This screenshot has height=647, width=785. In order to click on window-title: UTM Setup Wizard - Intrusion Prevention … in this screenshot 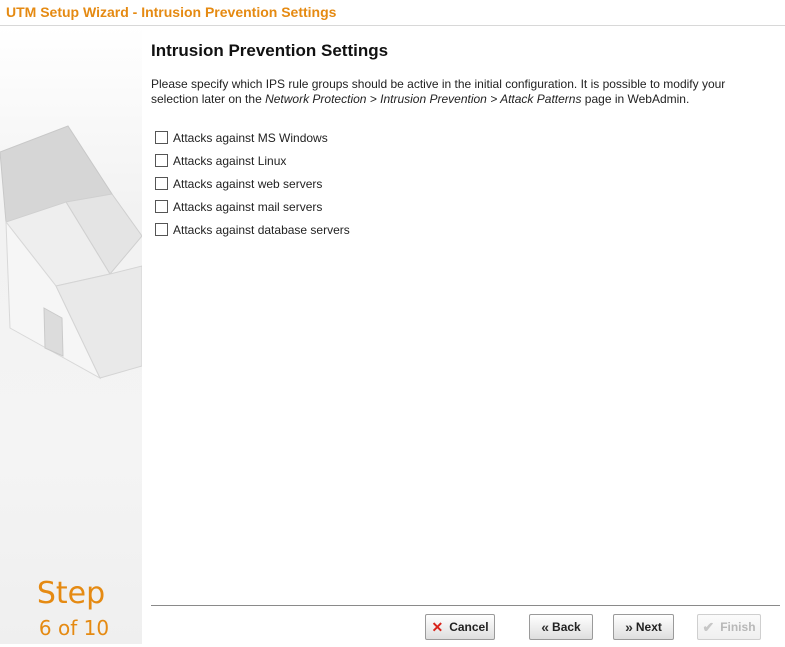, I will do `click(171, 12)`.